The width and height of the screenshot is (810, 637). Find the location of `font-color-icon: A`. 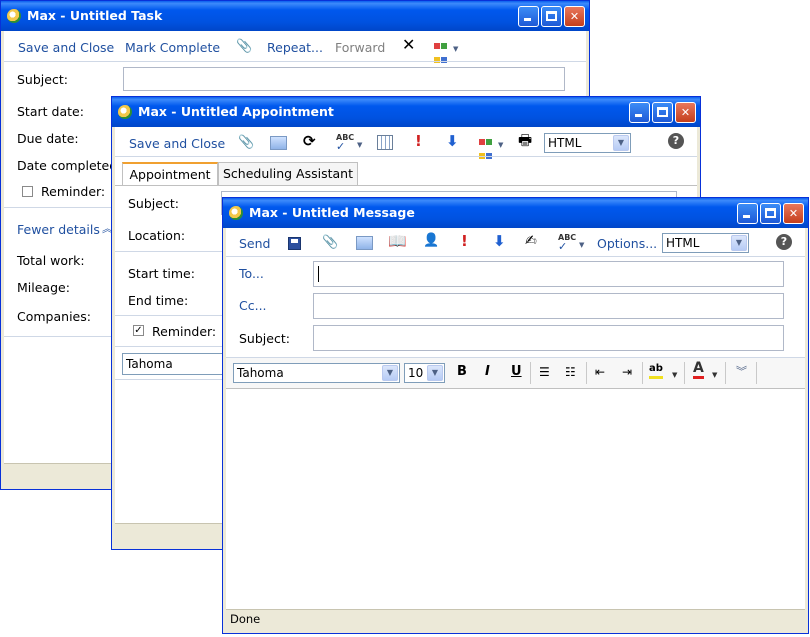

font-color-icon: A is located at coordinates (698, 370).